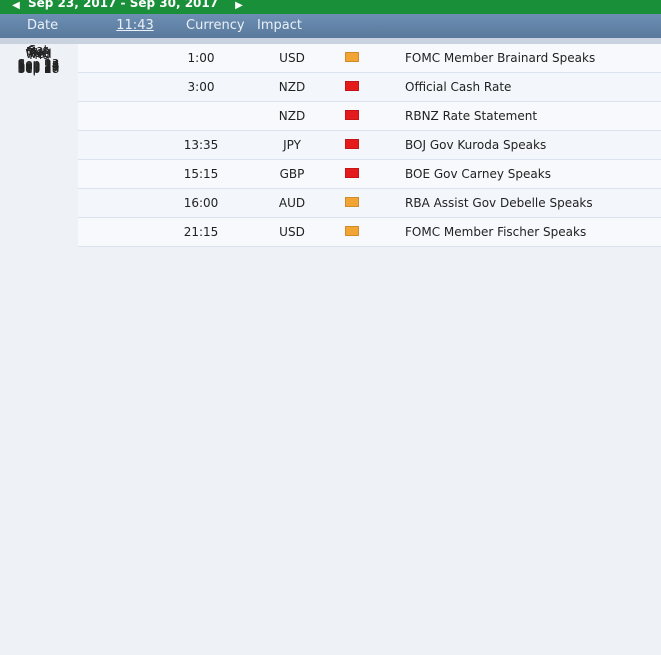  Describe the element at coordinates (369, 116) in the screenshot. I see `event-row: NZD RBNZ Rate Statement` at that location.